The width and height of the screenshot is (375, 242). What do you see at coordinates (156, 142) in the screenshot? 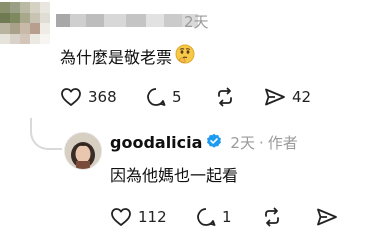
I see `username-link: goodalicia` at bounding box center [156, 142].